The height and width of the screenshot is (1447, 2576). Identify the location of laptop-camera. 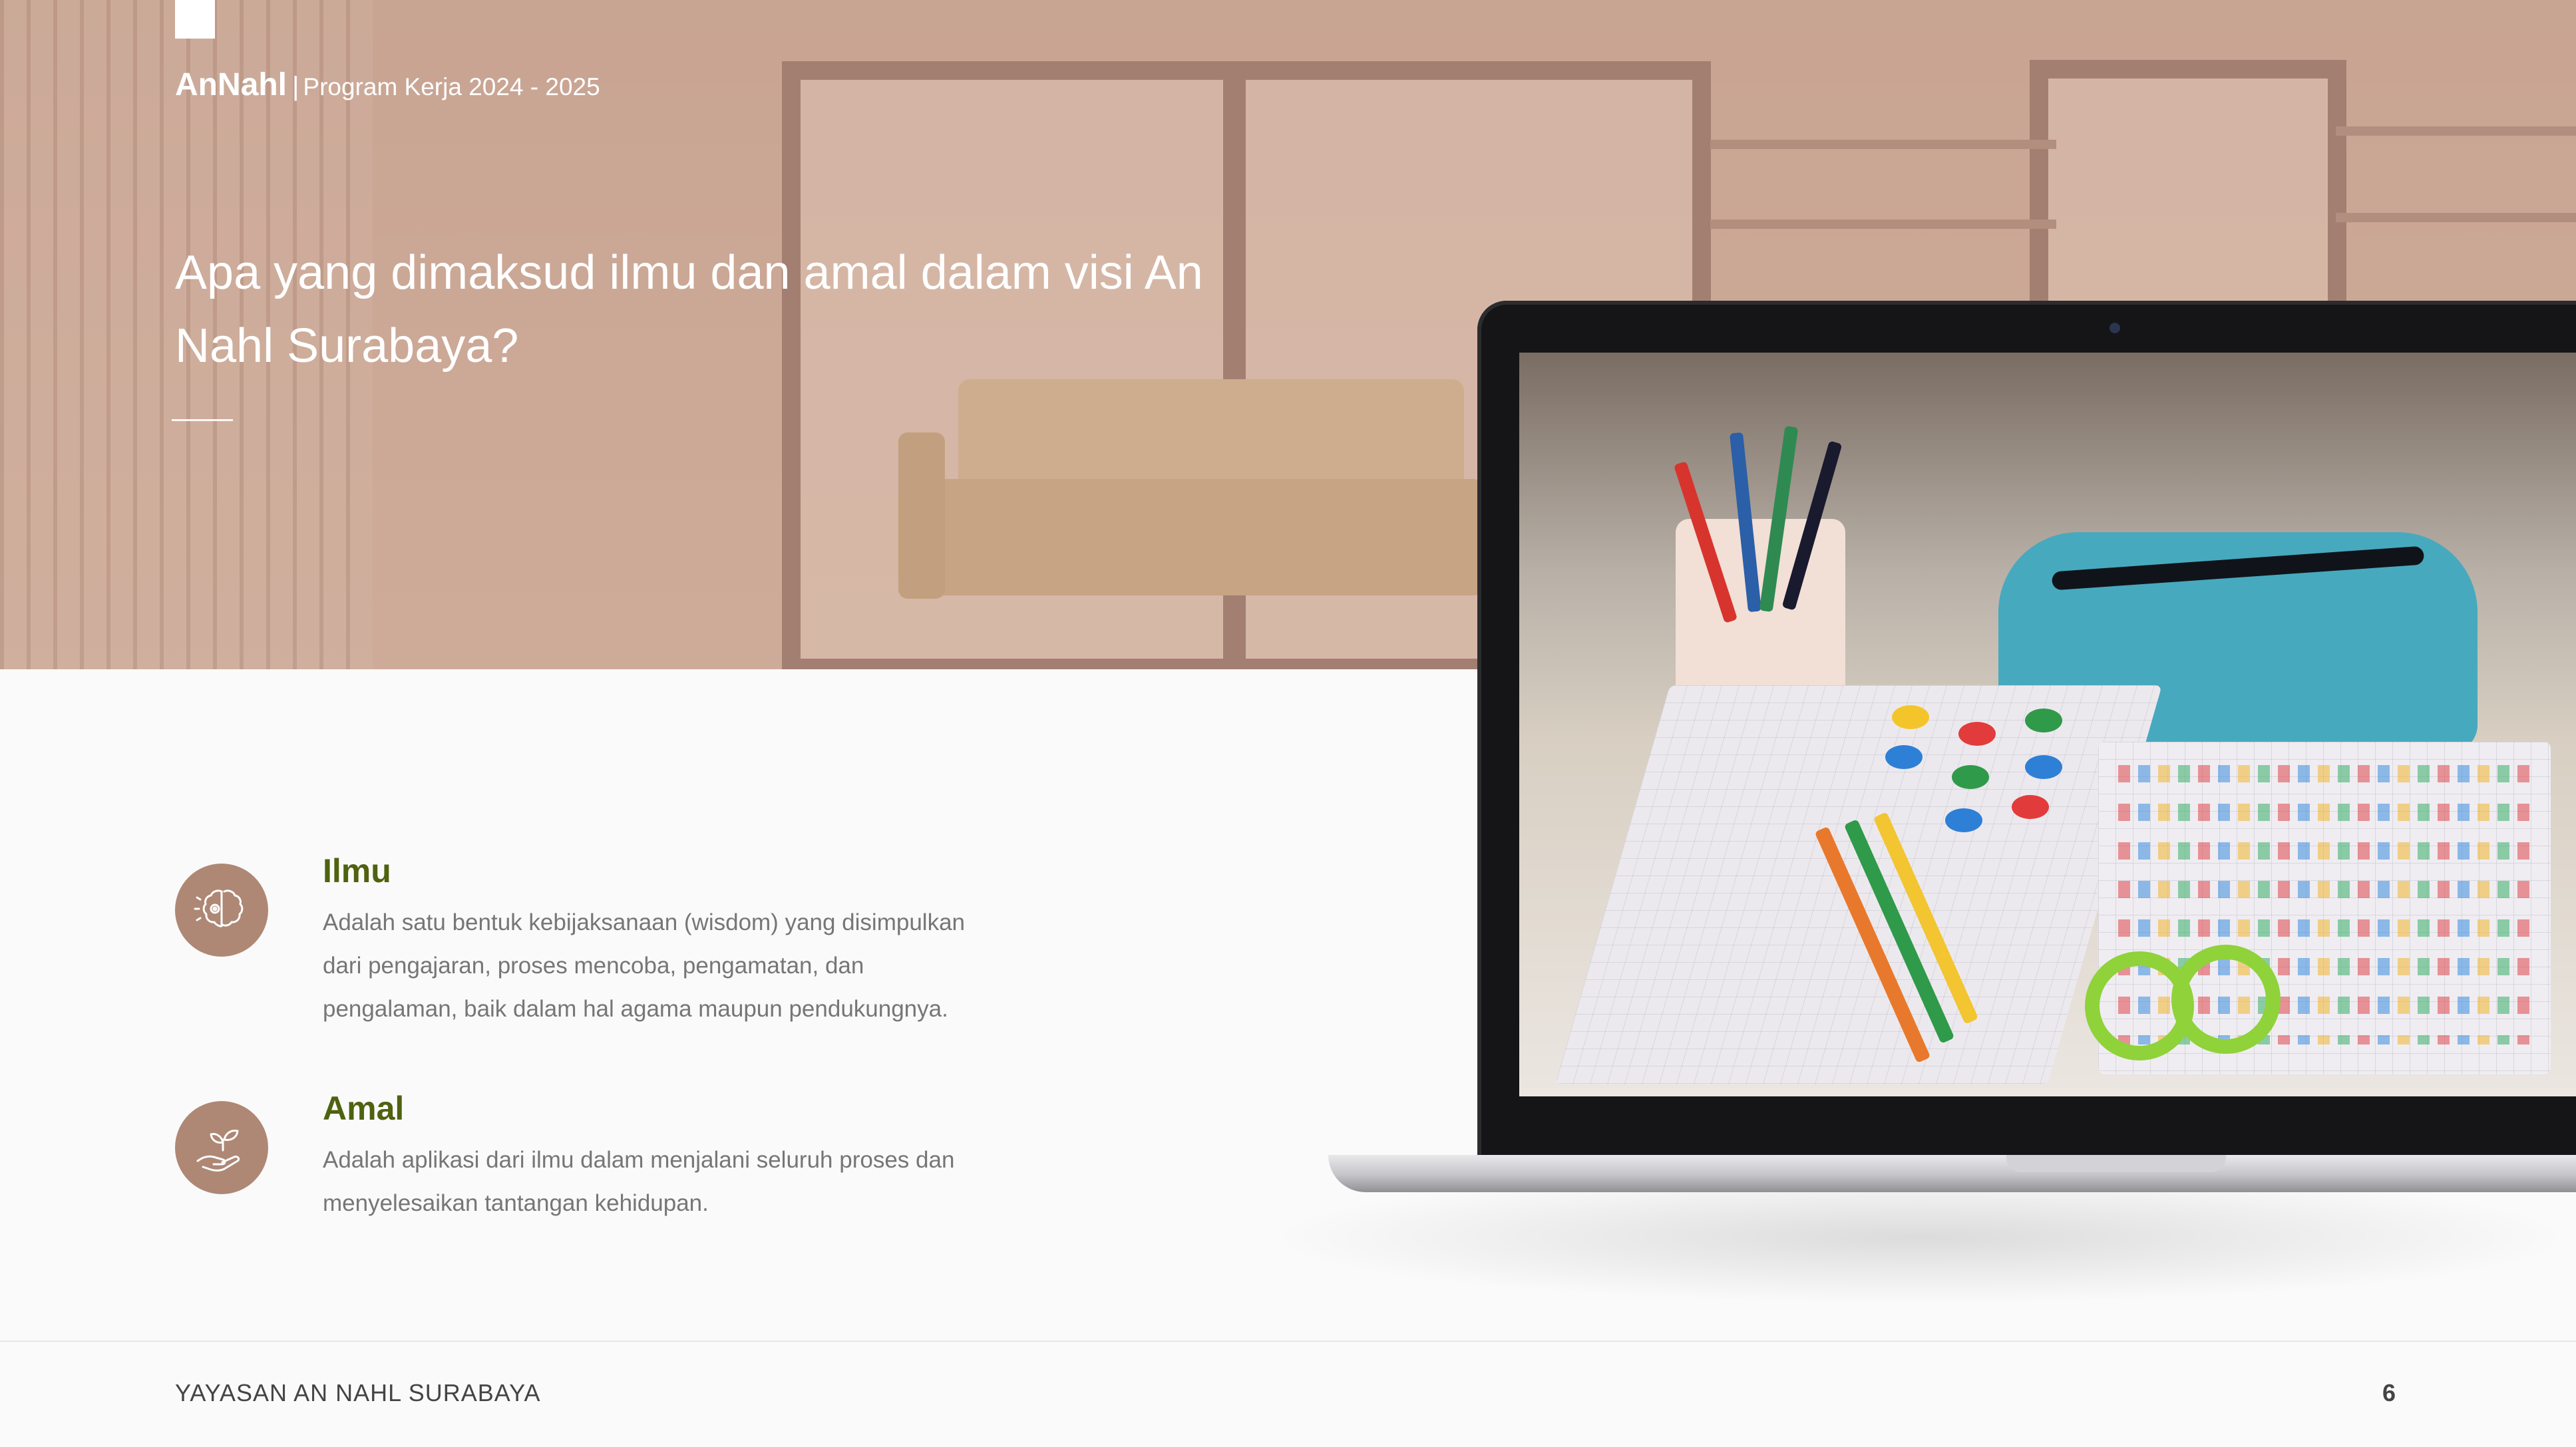
(2115, 328).